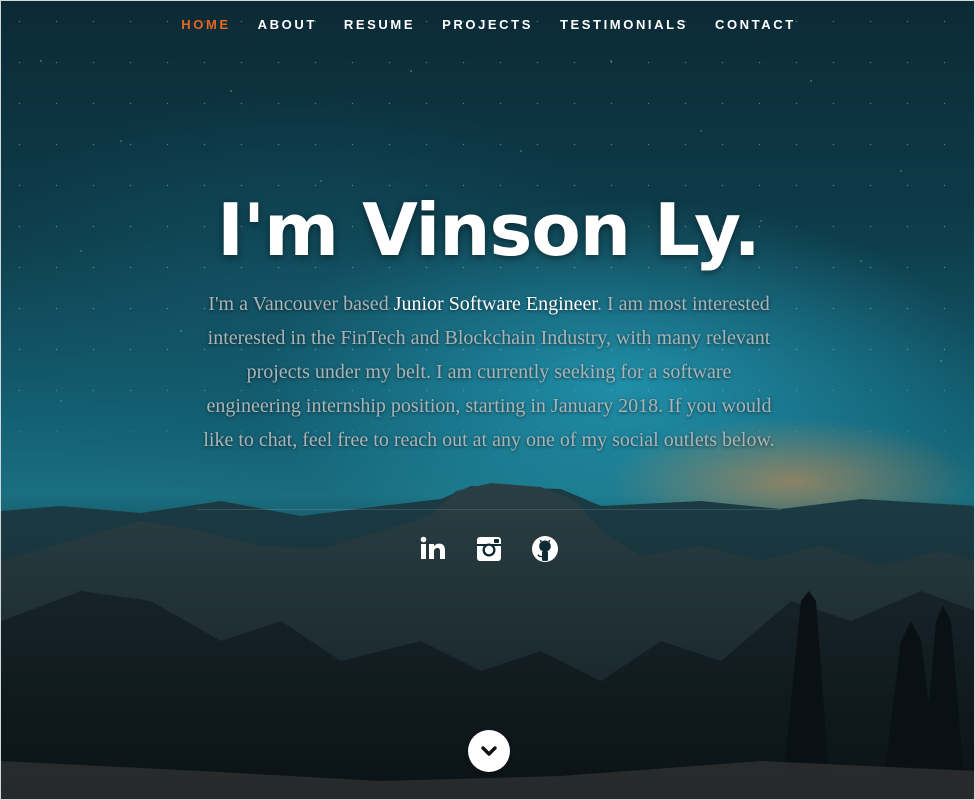 Image resolution: width=975 pixels, height=800 pixels. I want to click on divider, so click(489, 509).